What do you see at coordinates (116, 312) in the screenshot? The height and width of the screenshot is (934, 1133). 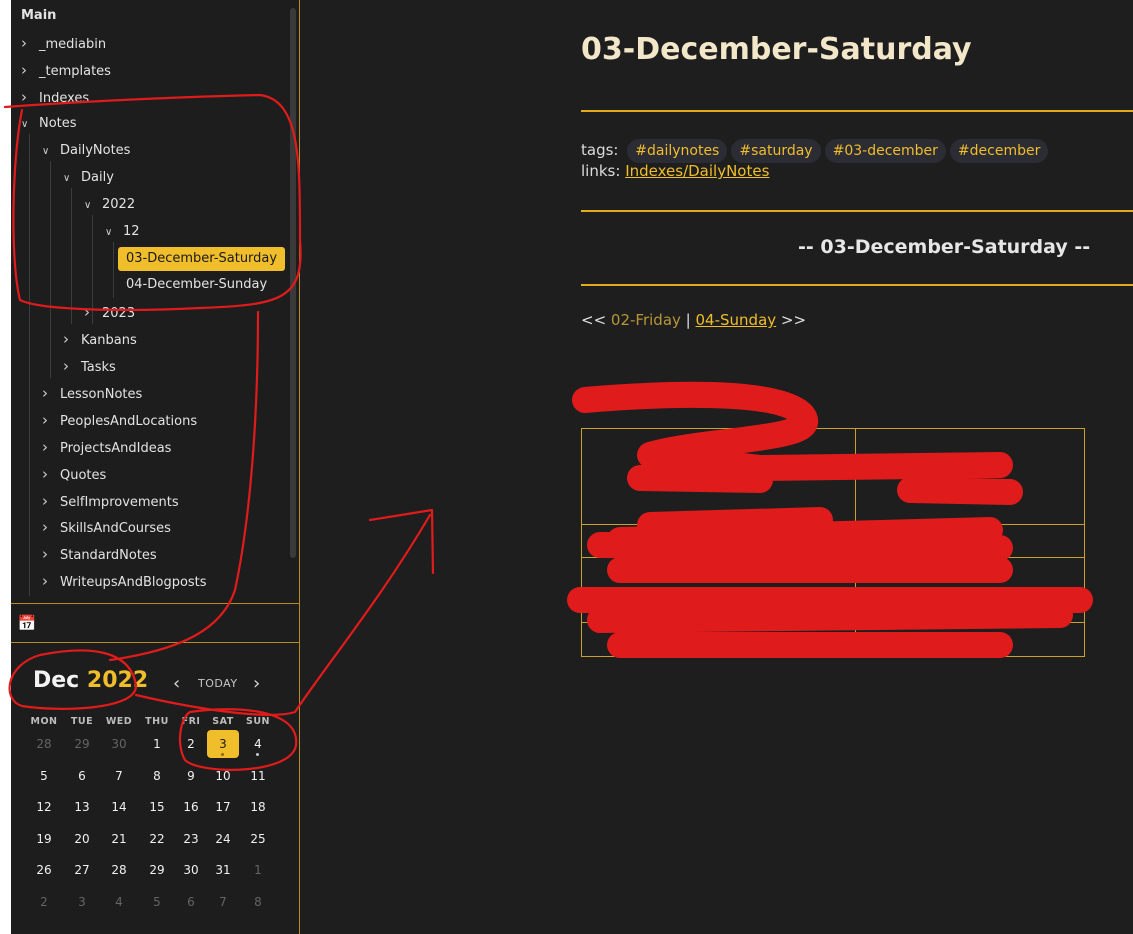 I see `tree-folder: › 2023` at bounding box center [116, 312].